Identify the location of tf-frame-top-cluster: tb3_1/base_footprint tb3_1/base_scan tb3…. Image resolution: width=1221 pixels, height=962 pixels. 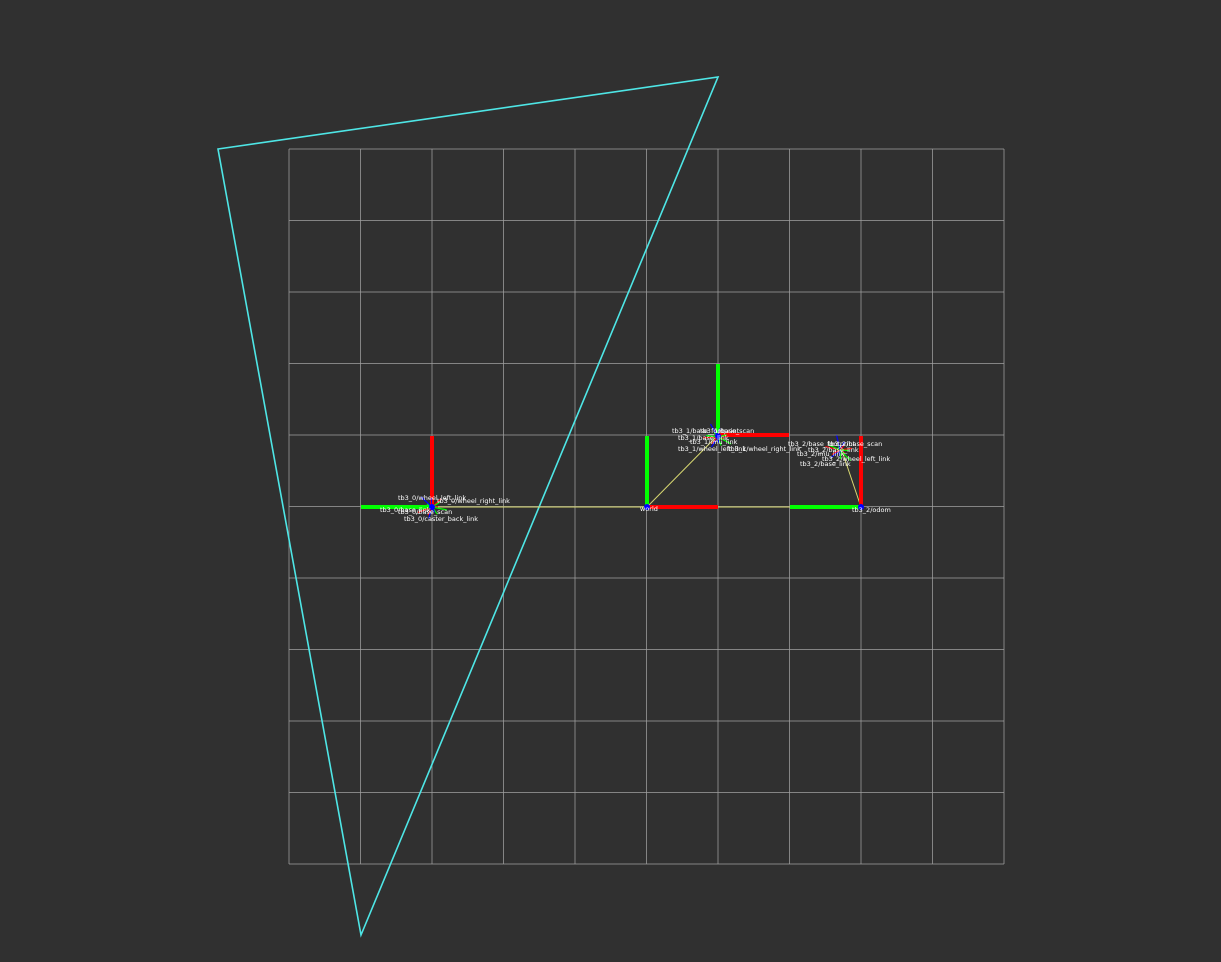
(736, 408).